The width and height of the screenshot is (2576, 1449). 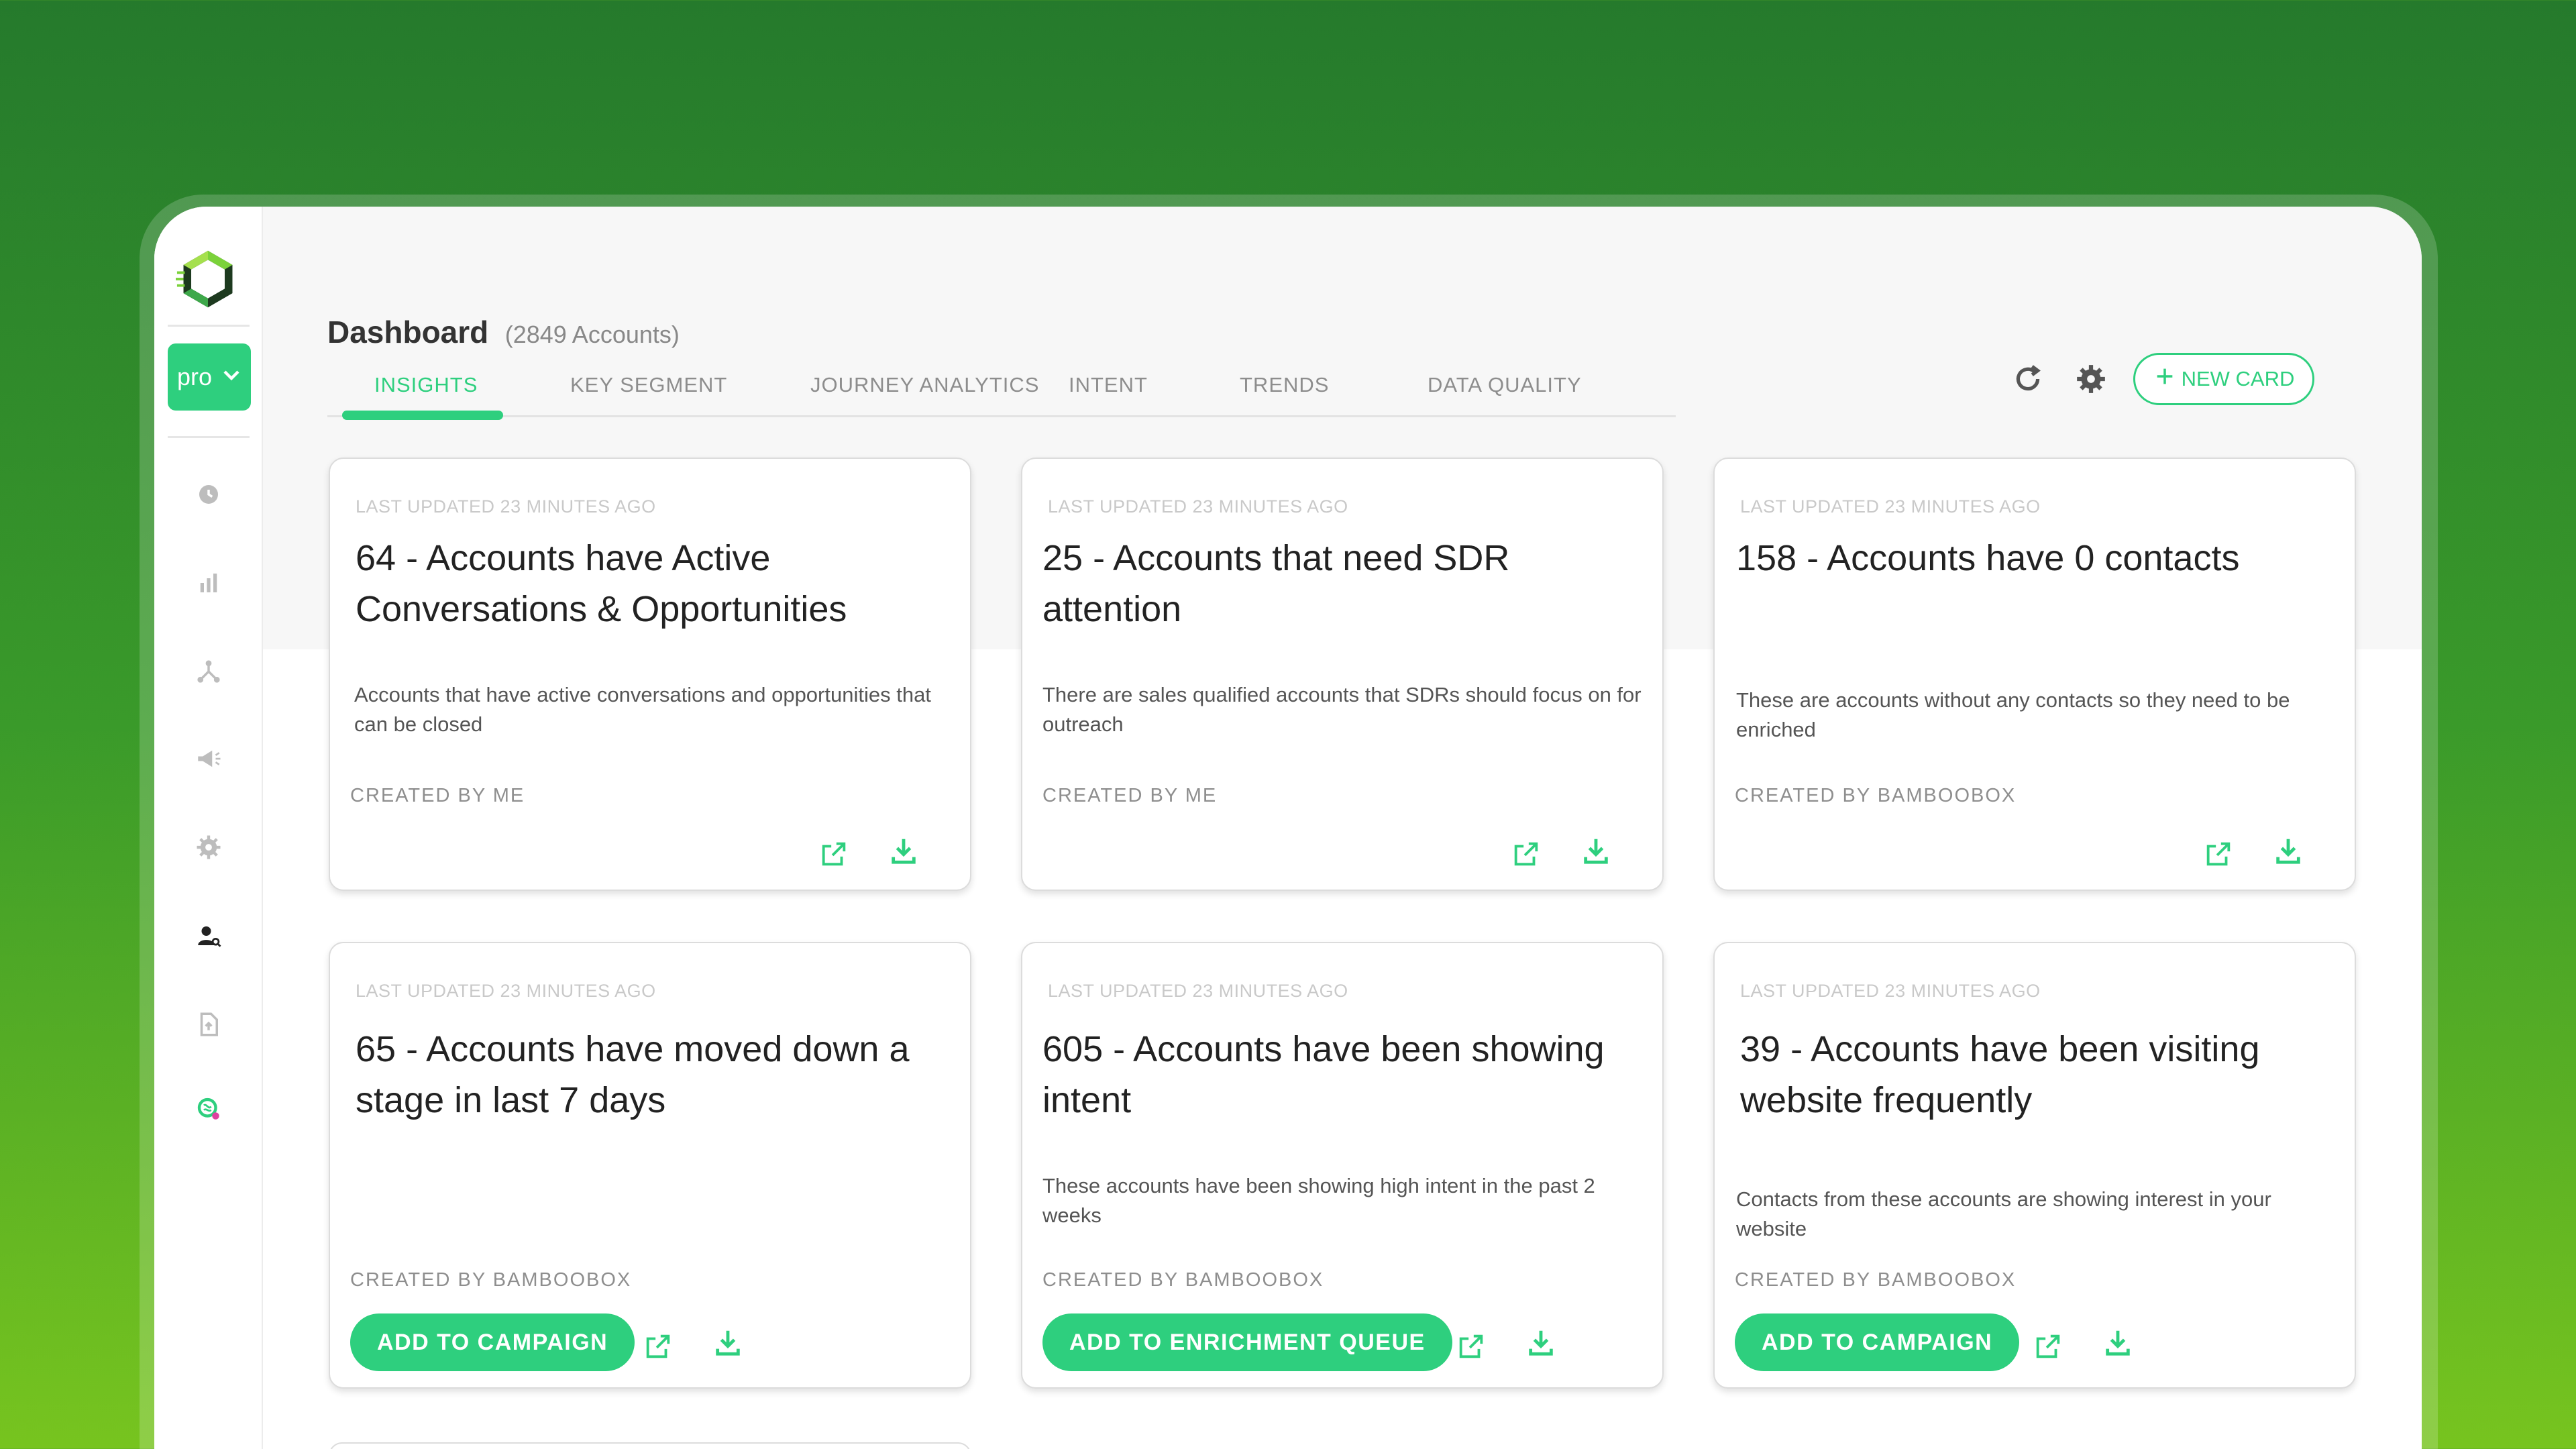 I want to click on active-tab-indicator, so click(x=422, y=415).